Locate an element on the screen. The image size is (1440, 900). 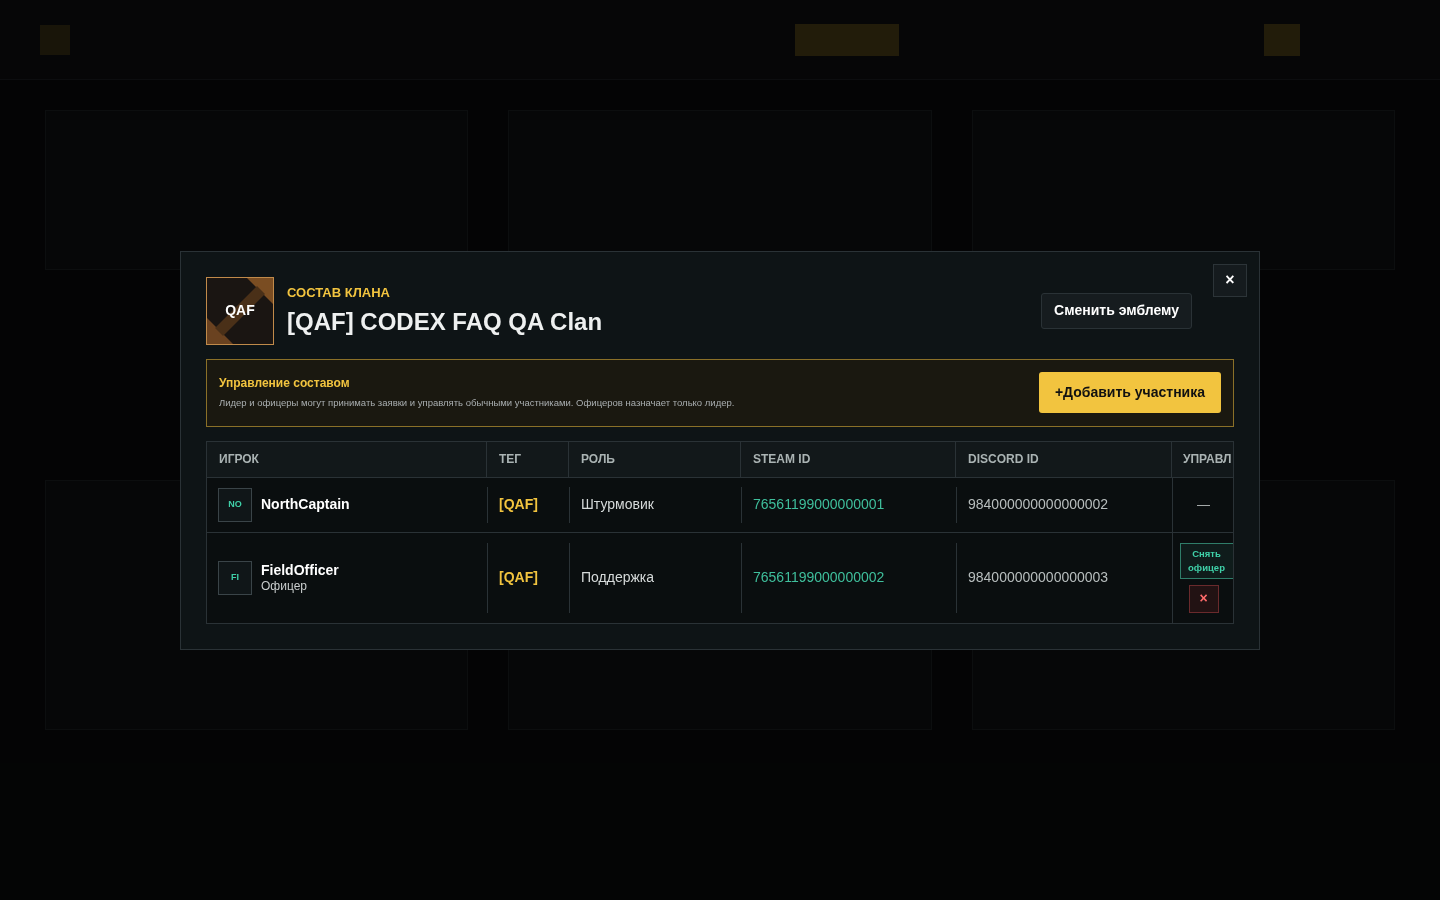
player-rank: Офицер is located at coordinates (284, 586).